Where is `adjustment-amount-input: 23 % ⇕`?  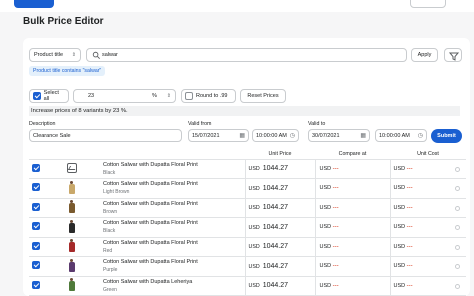
adjustment-amount-input: 23 % ⇕ is located at coordinates (124, 96).